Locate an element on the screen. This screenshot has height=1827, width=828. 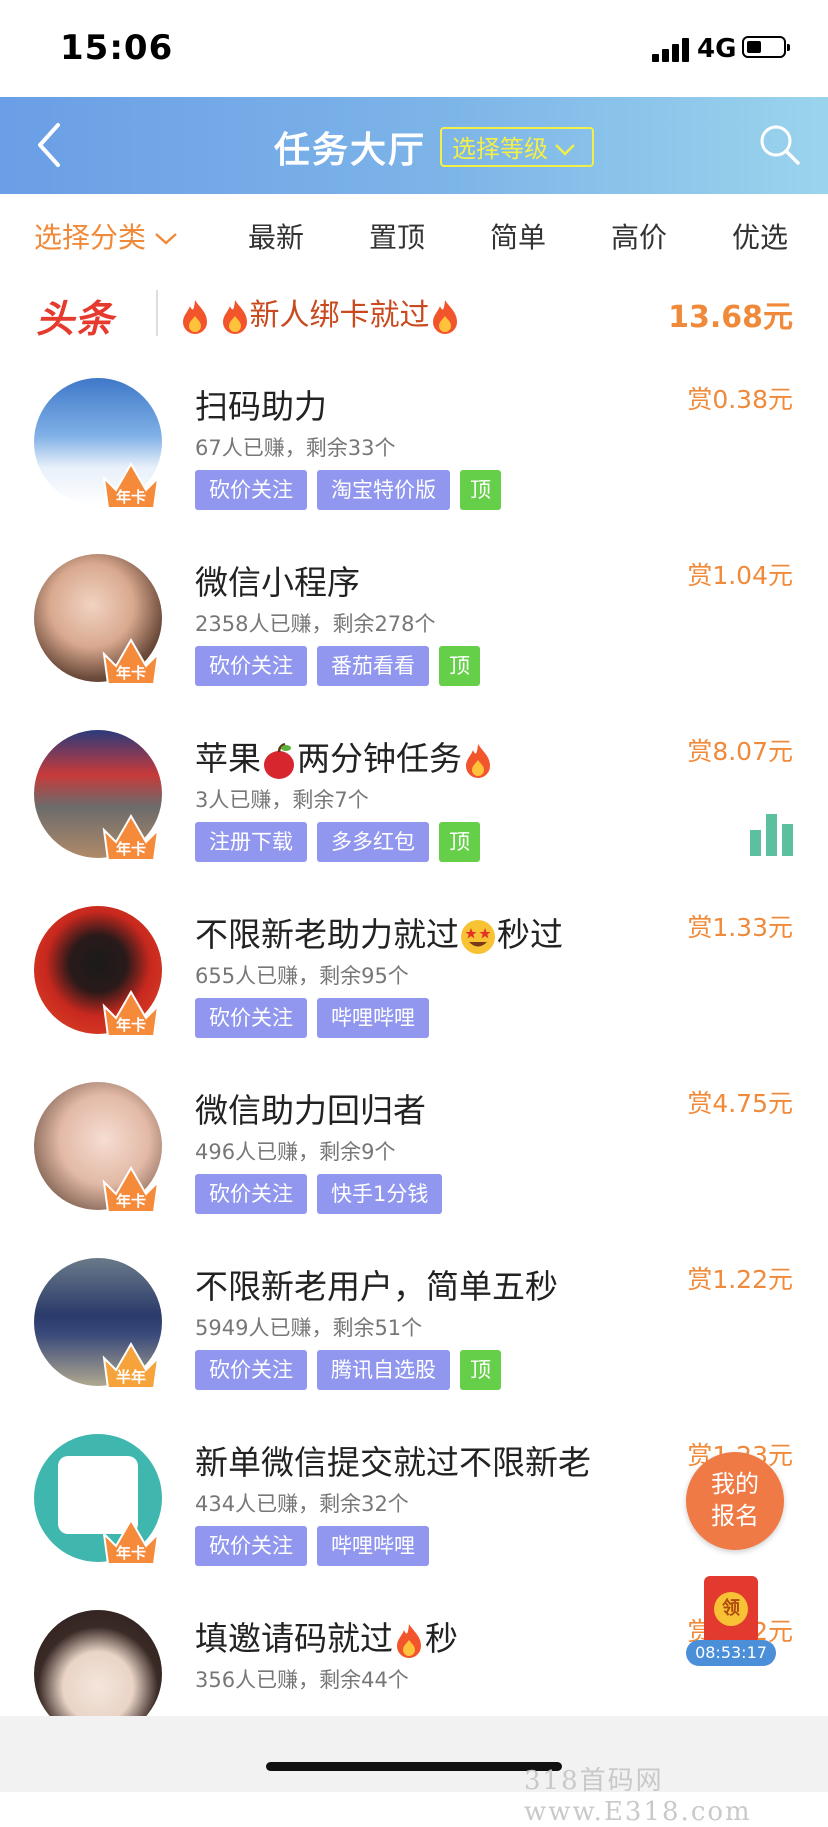
task-title: 填邀请码就过 is located at coordinates (294, 1638).